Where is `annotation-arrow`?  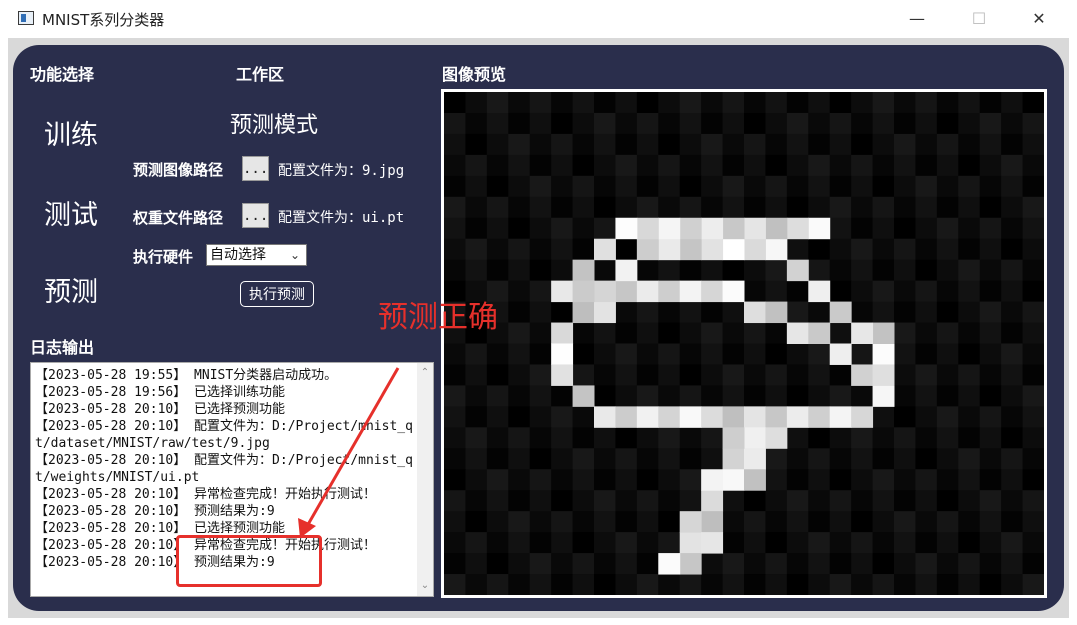 annotation-arrow is located at coordinates (349, 452).